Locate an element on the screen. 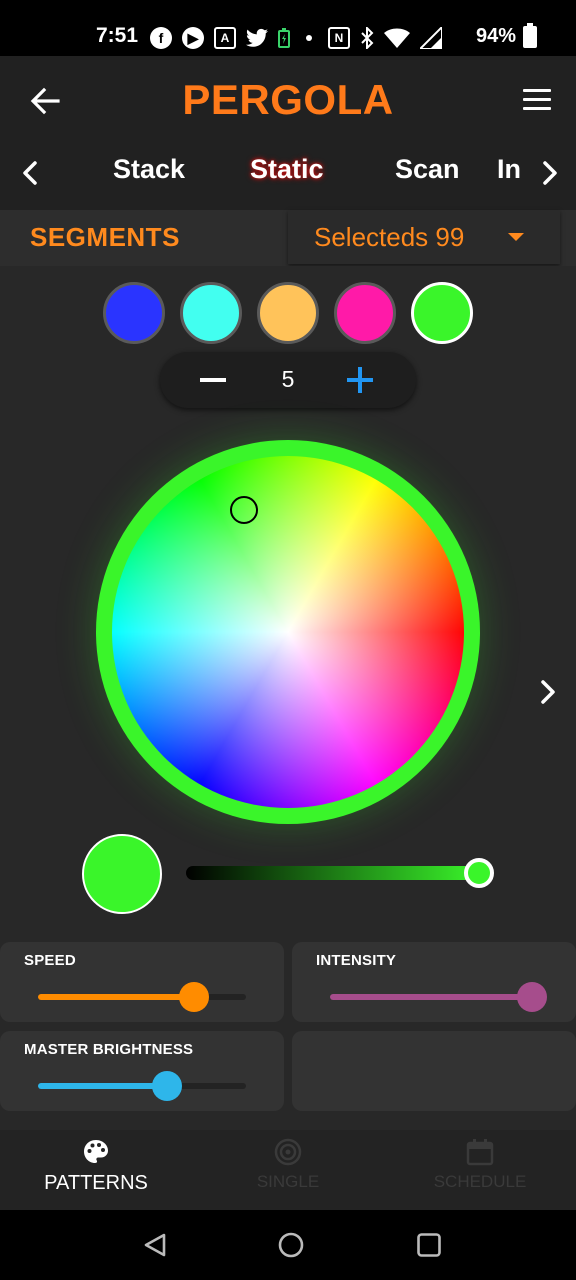 This screenshot has height=1280, width=576. signal-icon is located at coordinates (431, 38).